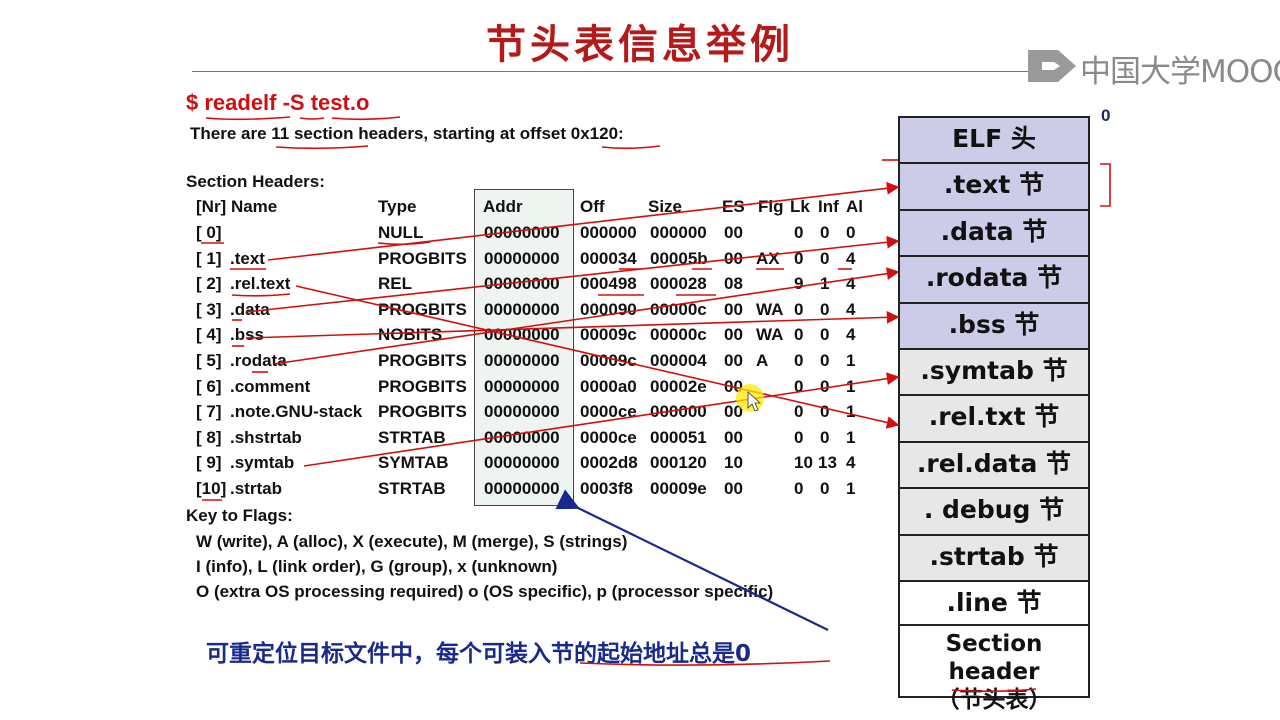 The height and width of the screenshot is (720, 1280). What do you see at coordinates (608, 258) in the screenshot?
I see `cell-off: 000034` at bounding box center [608, 258].